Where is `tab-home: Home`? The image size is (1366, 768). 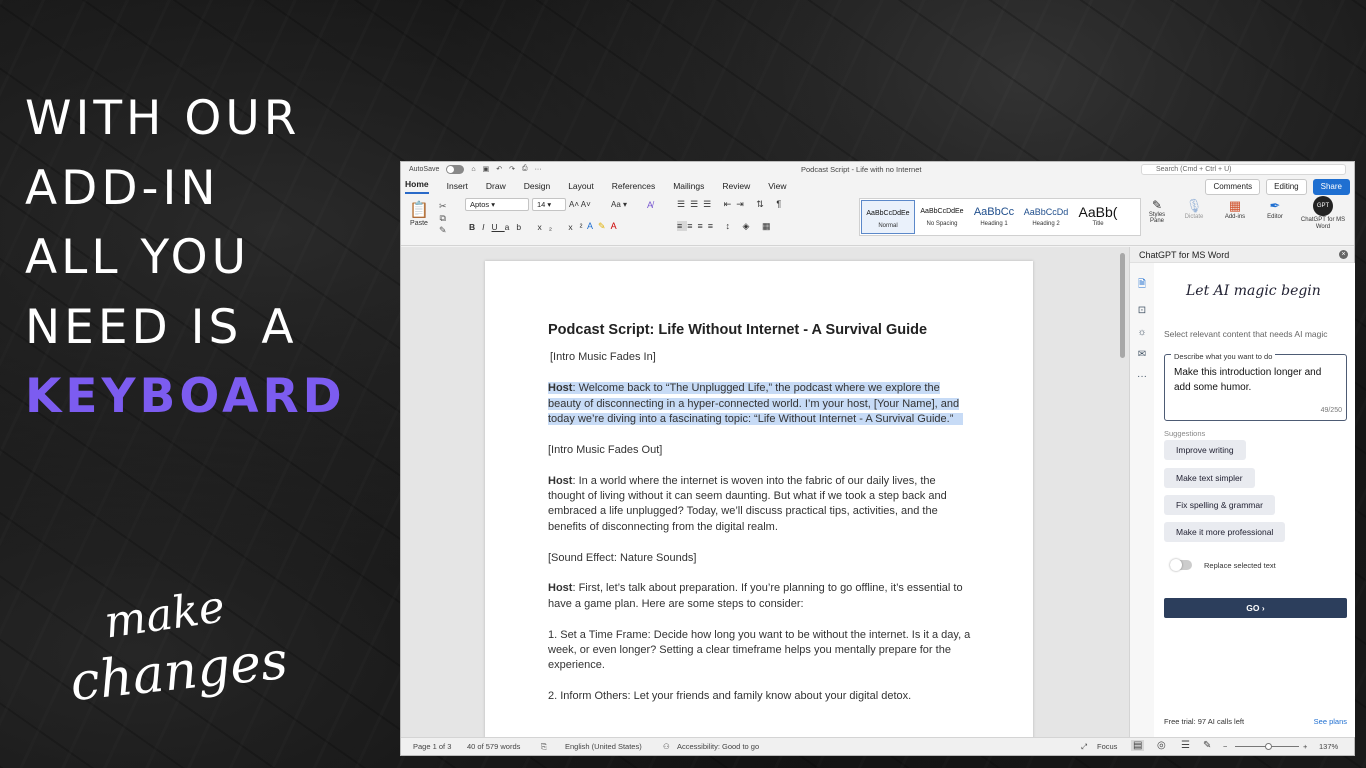
tab-home: Home is located at coordinates (417, 186).